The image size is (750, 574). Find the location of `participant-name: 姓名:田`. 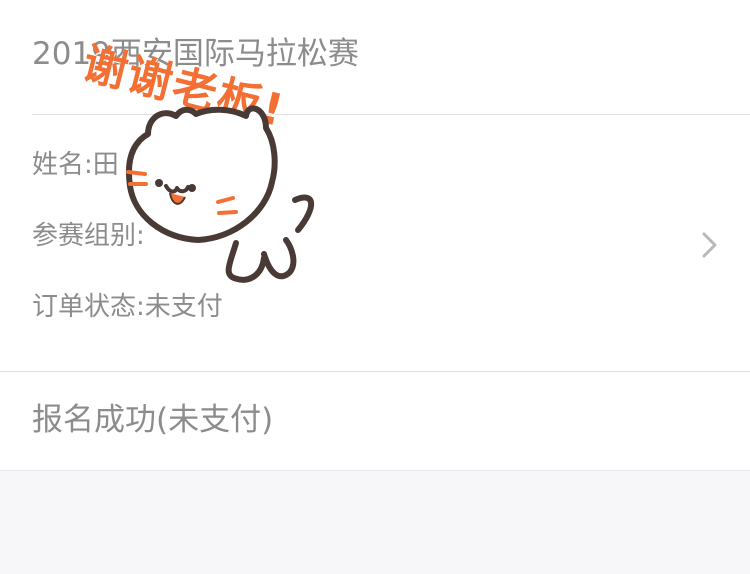

participant-name: 姓名:田 is located at coordinates (75, 165).